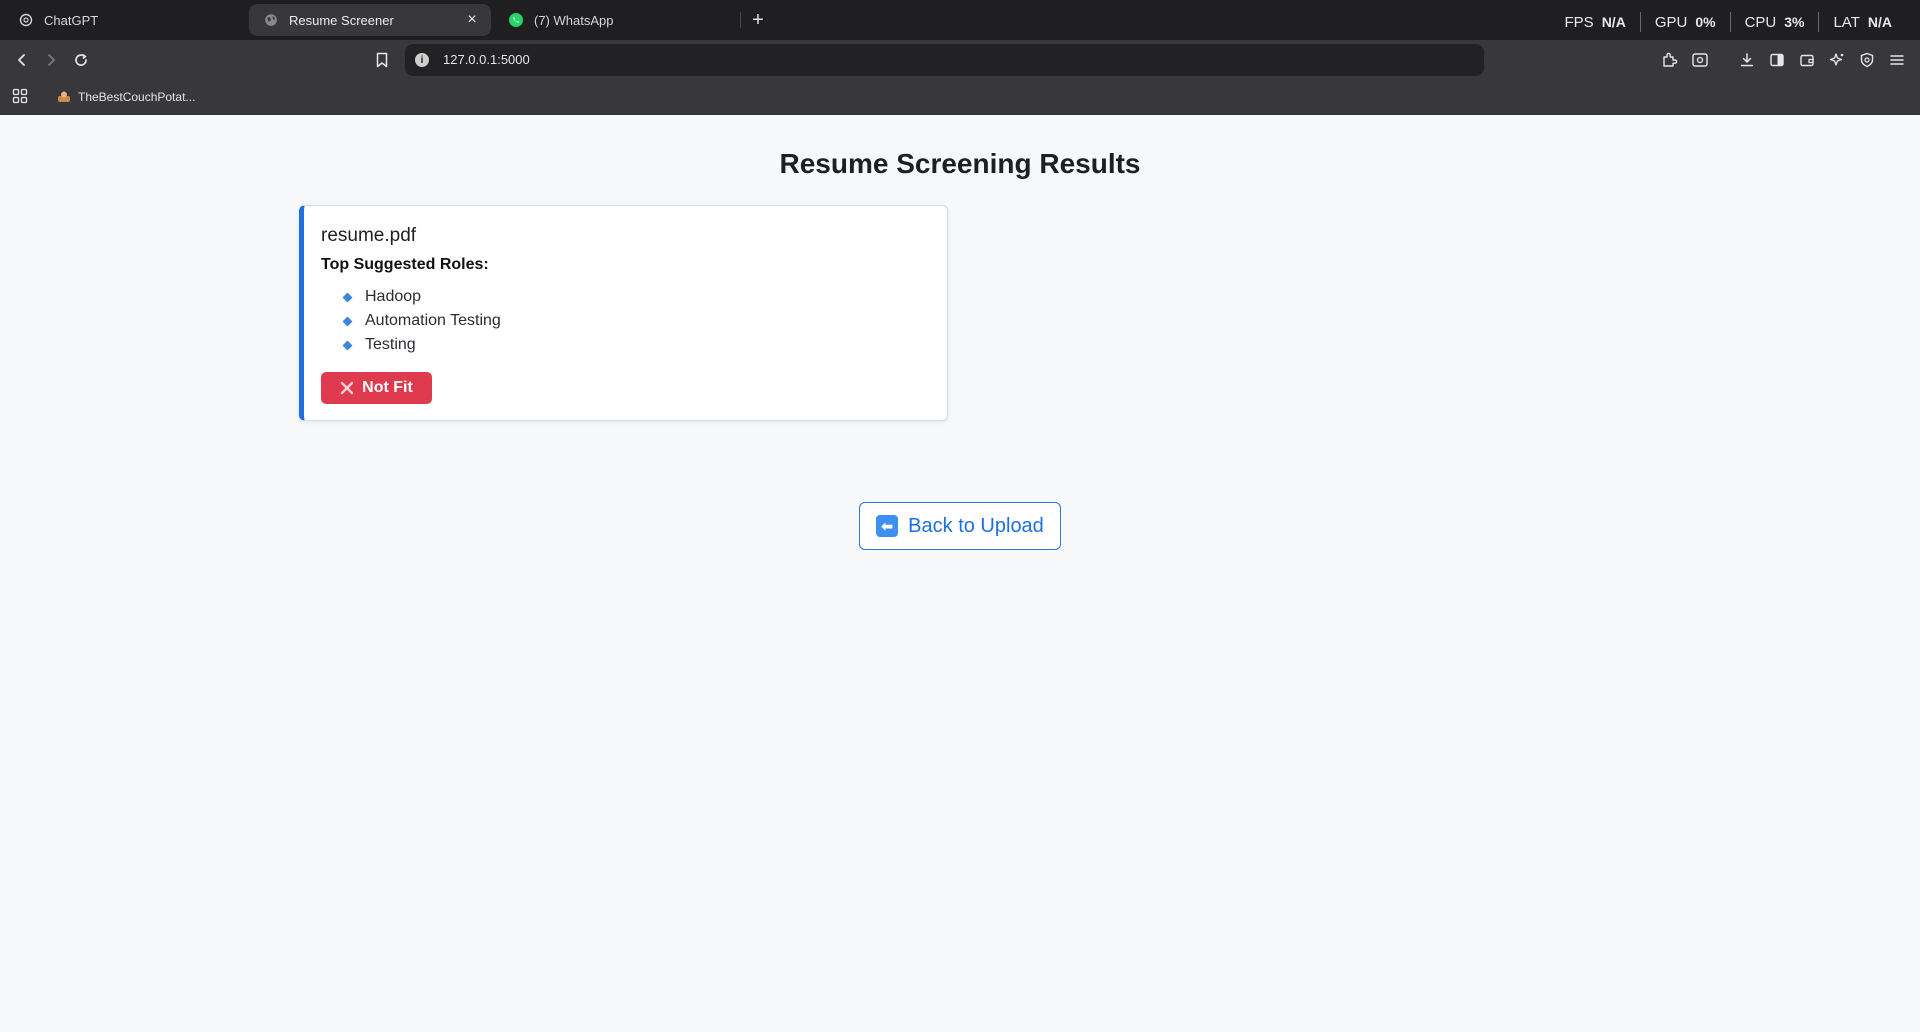 The height and width of the screenshot is (1032, 1920). Describe the element at coordinates (887, 526) in the screenshot. I see `left-arrow-icon: ⬅` at that location.